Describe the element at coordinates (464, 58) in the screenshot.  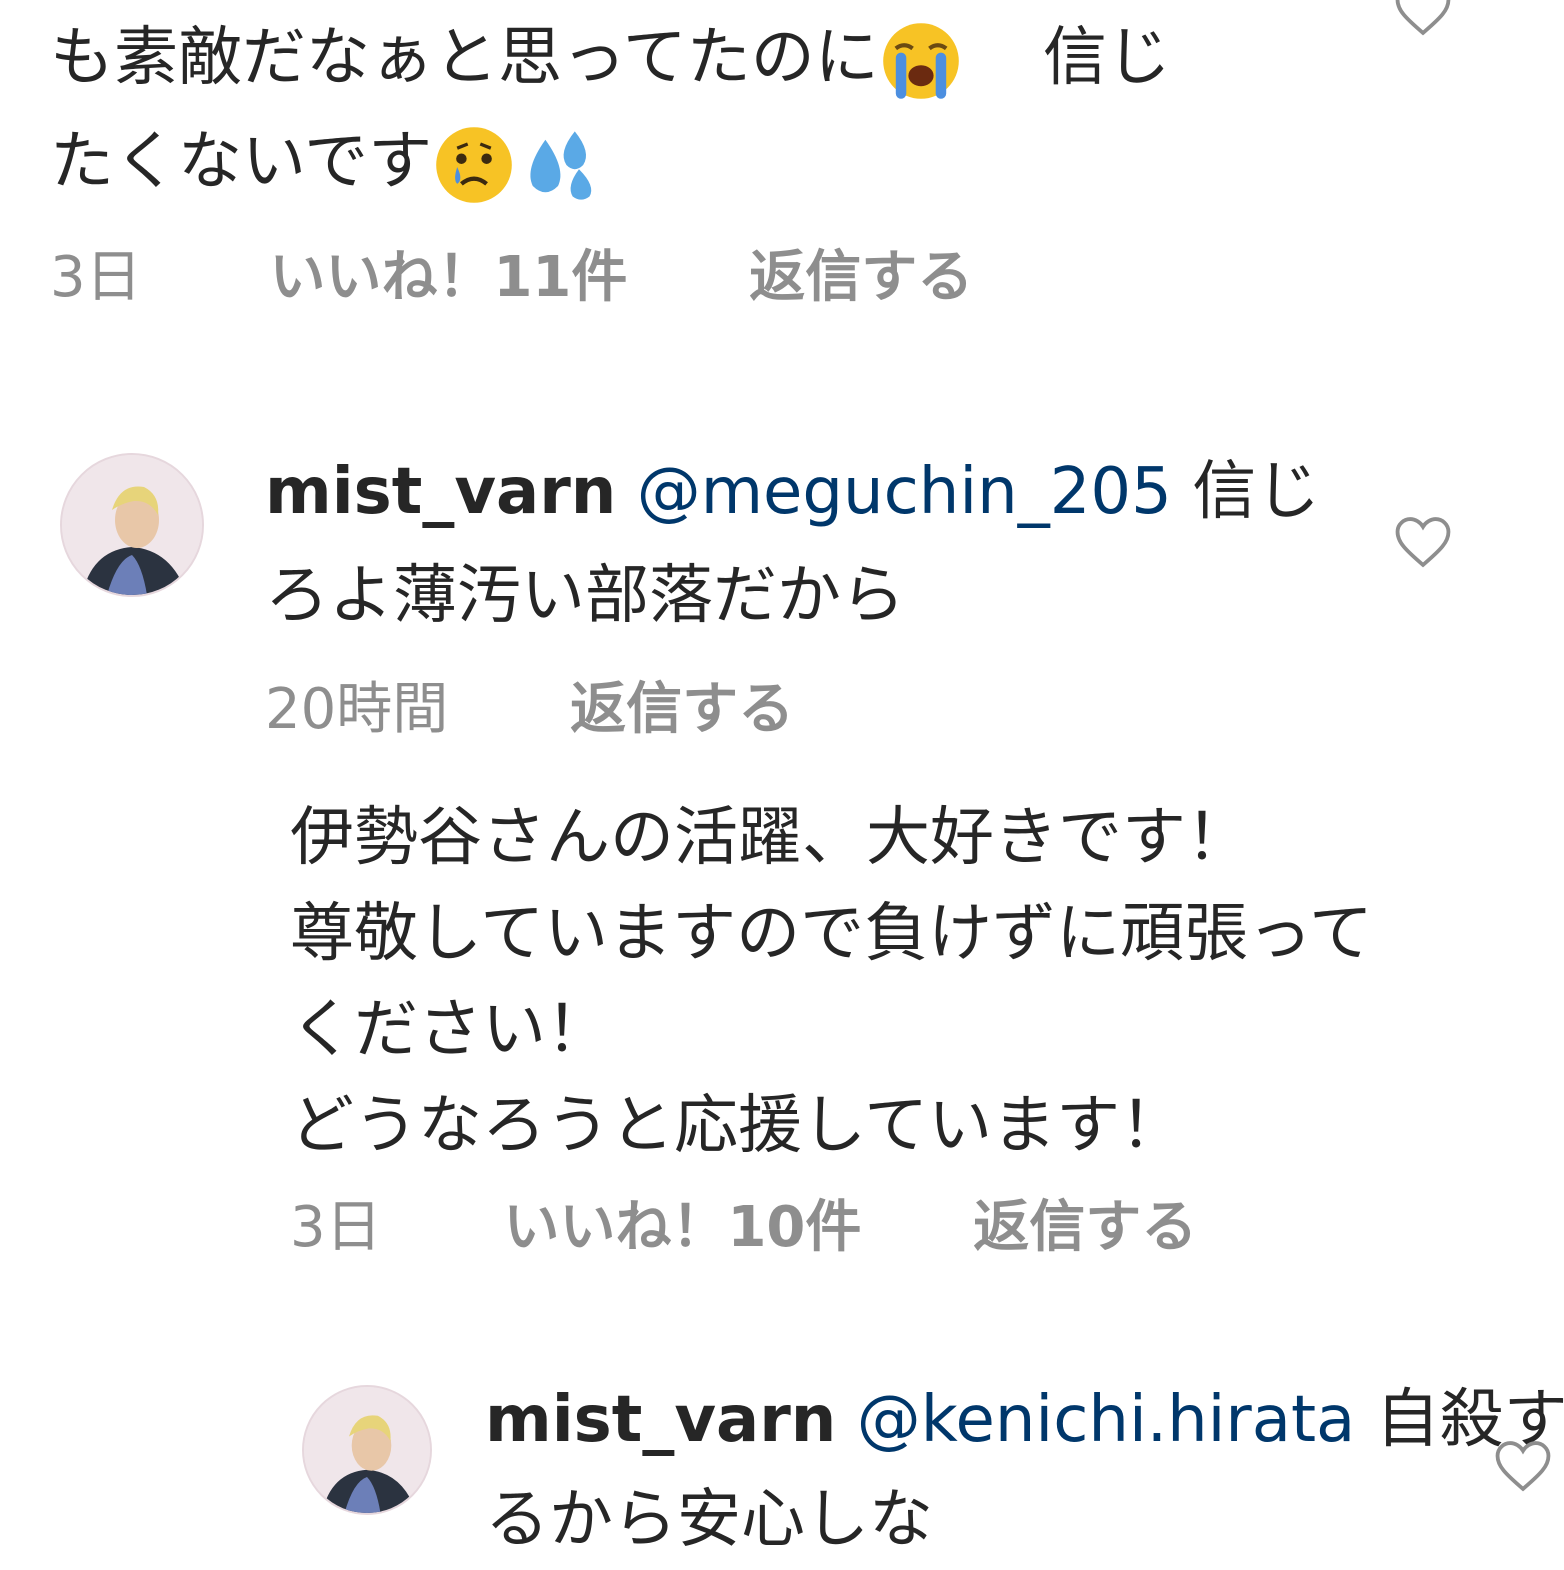
I see `comment-text: も素敵だなぁと思ってたのに` at that location.